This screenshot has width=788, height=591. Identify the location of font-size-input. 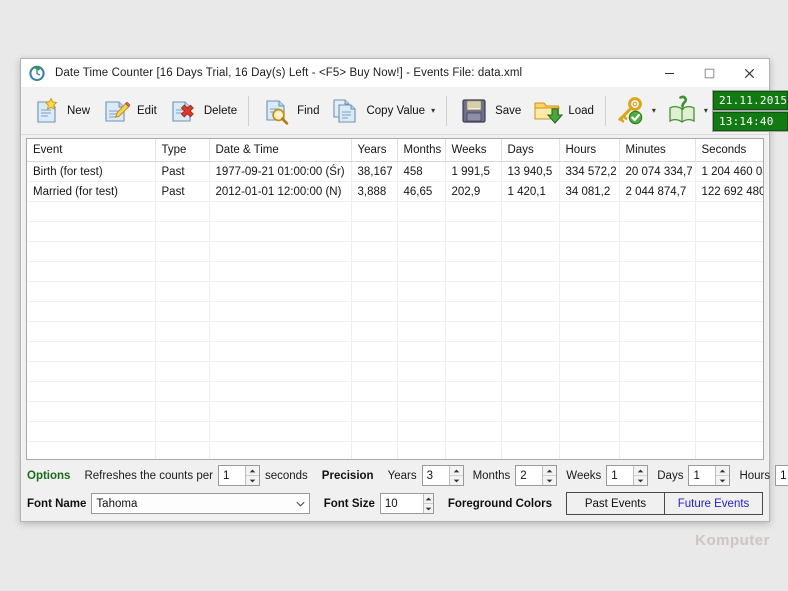
(401, 503).